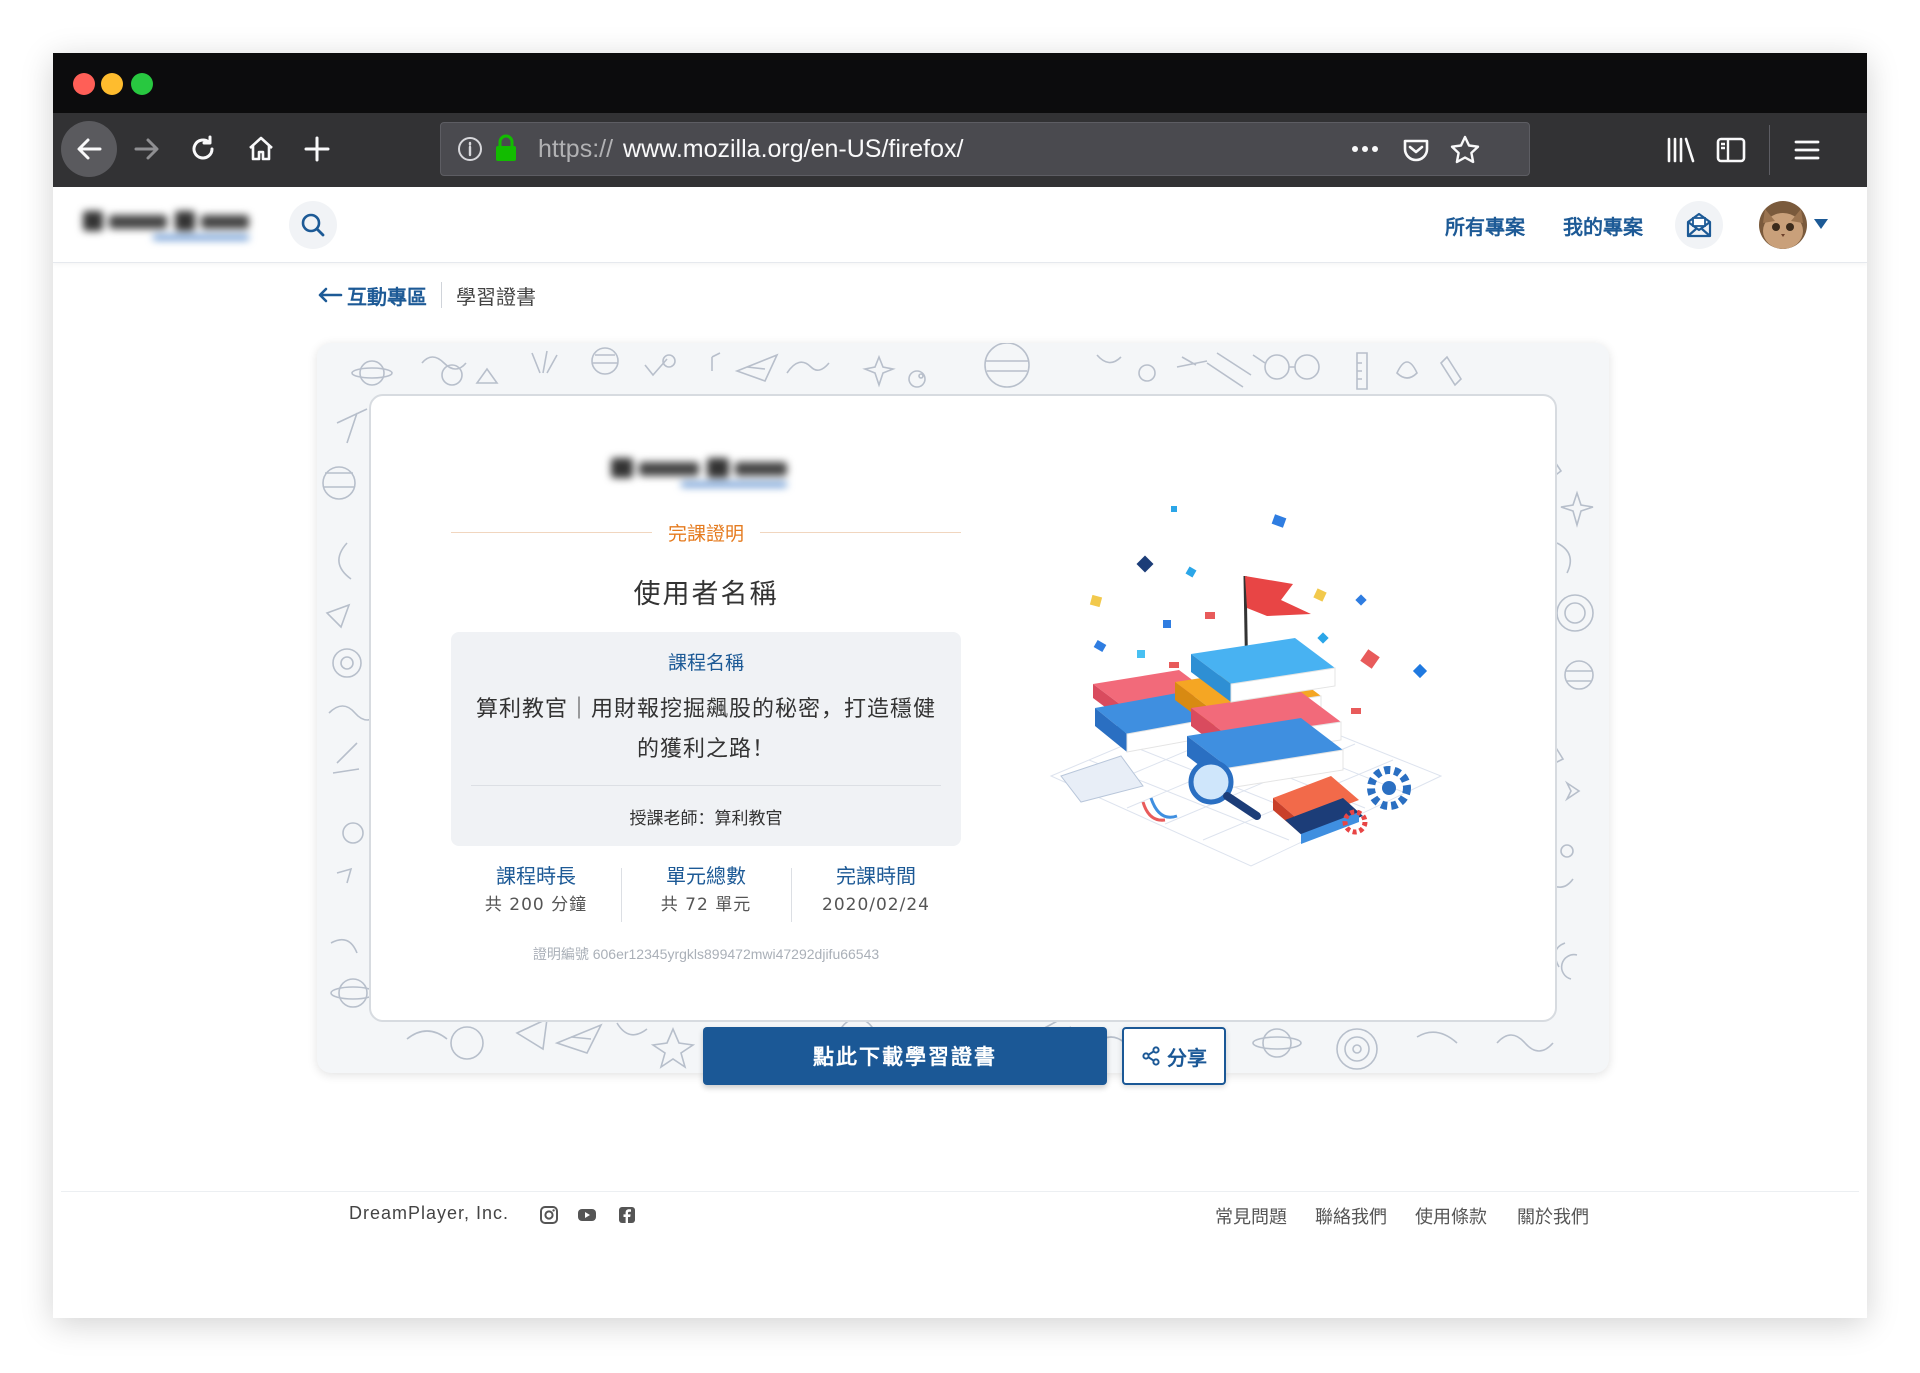 This screenshot has width=1920, height=1373. What do you see at coordinates (1485, 225) in the screenshot?
I see `nav-all-projects: 所有專案` at bounding box center [1485, 225].